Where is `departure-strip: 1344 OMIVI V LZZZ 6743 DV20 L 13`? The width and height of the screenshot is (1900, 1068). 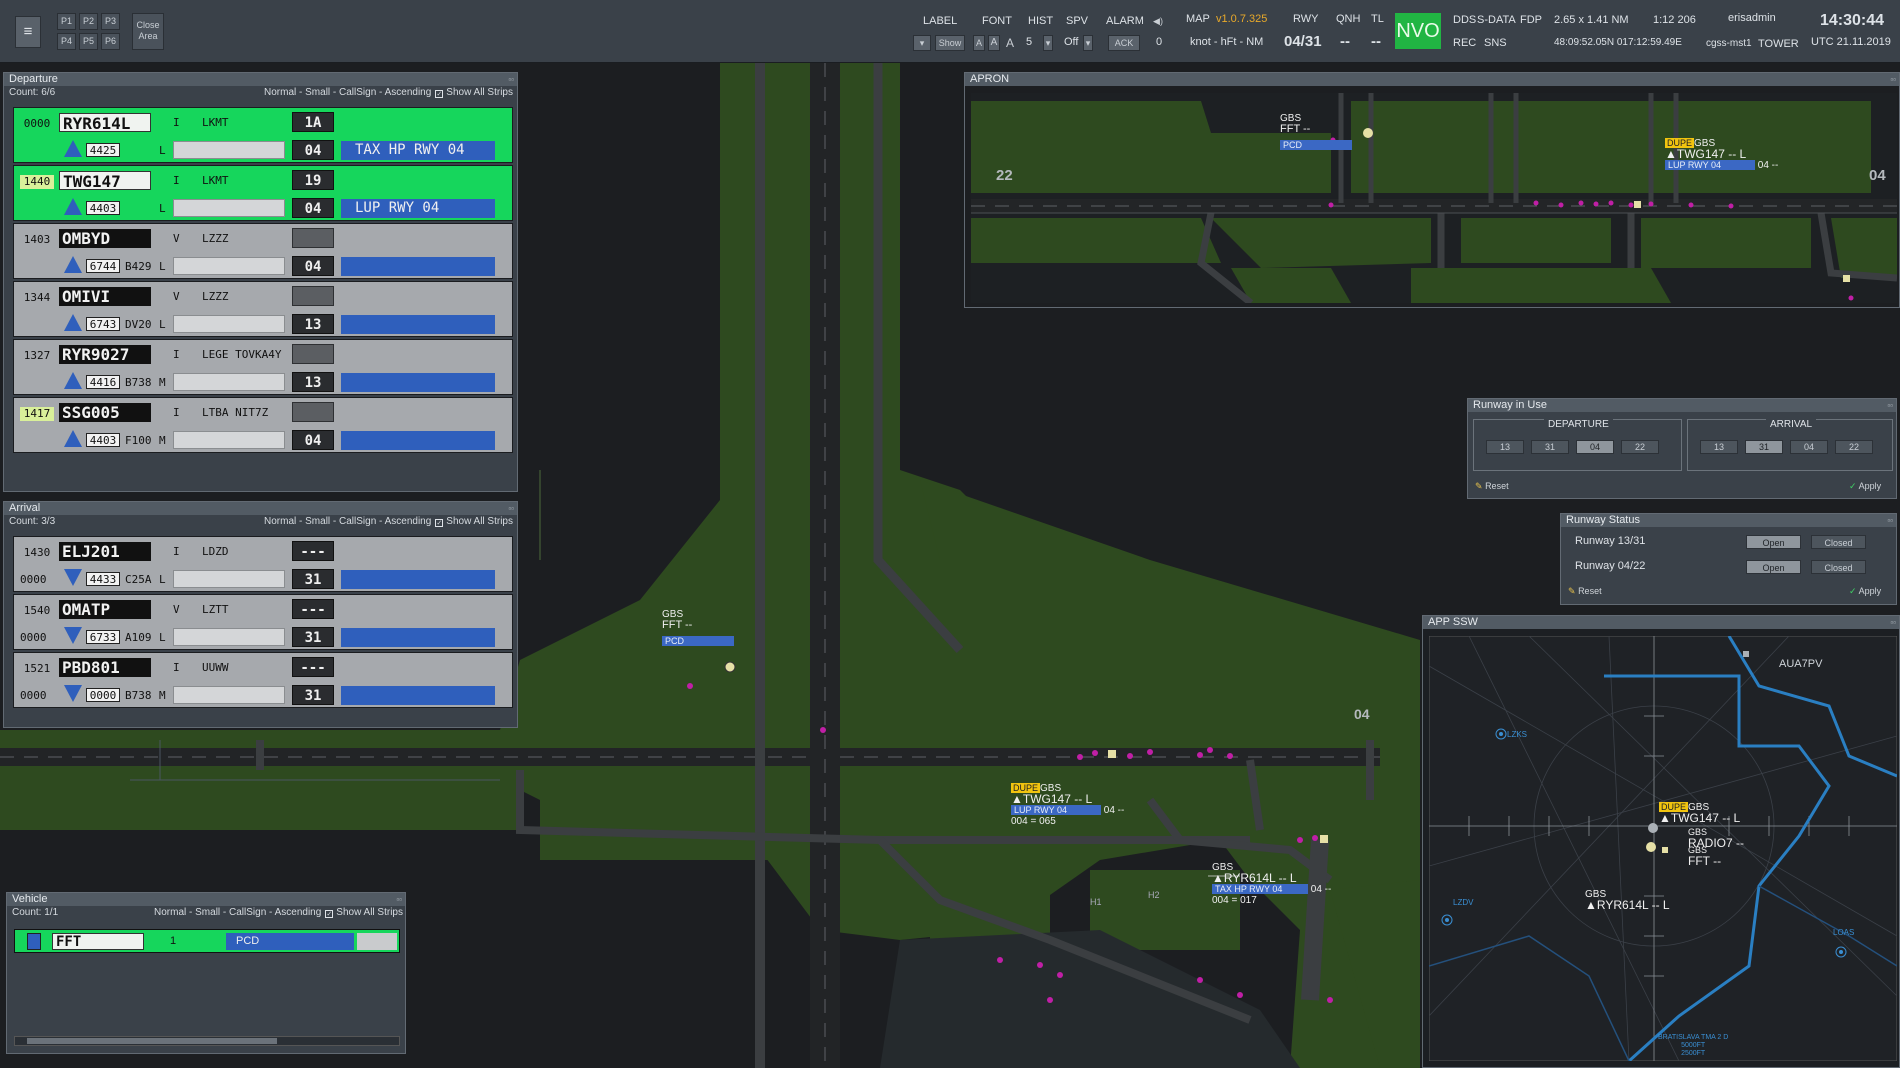 departure-strip: 1344 OMIVI V LZZZ 6743 DV20 L 13 is located at coordinates (263, 309).